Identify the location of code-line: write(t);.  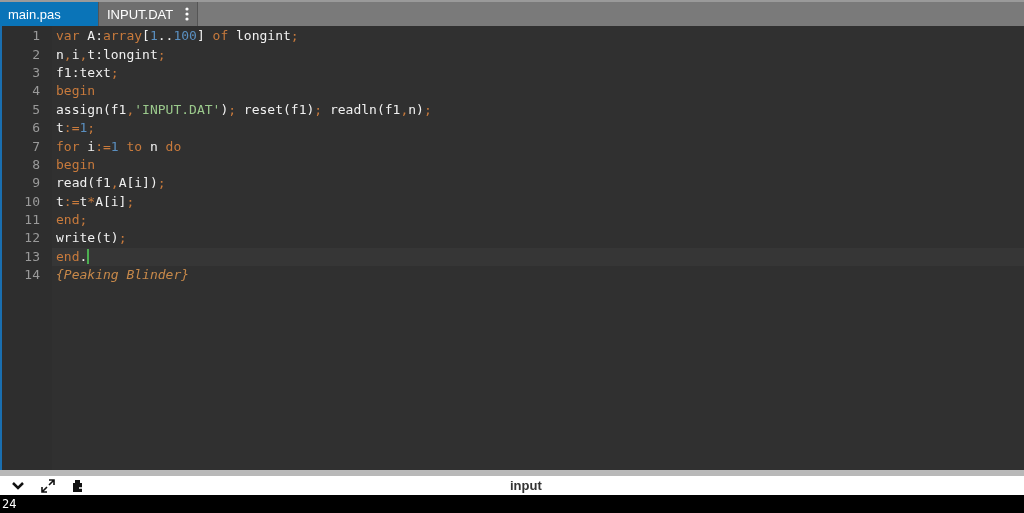
(91, 238).